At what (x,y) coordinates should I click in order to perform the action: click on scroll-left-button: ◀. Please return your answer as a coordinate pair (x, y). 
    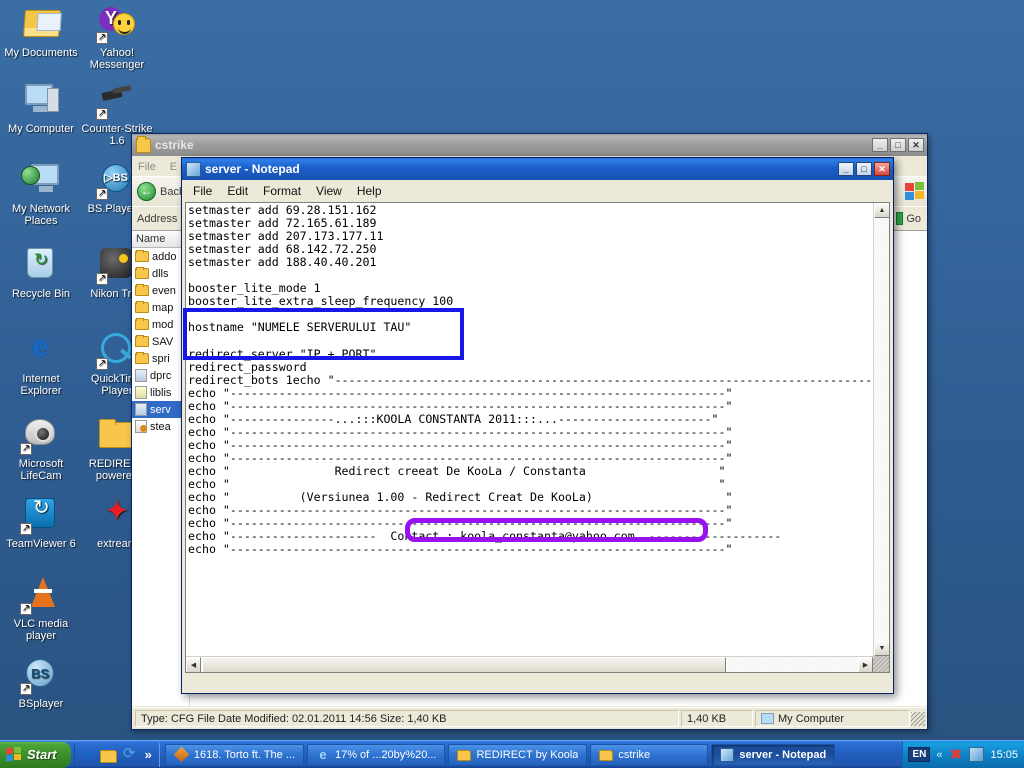
    Looking at the image, I should click on (193, 664).